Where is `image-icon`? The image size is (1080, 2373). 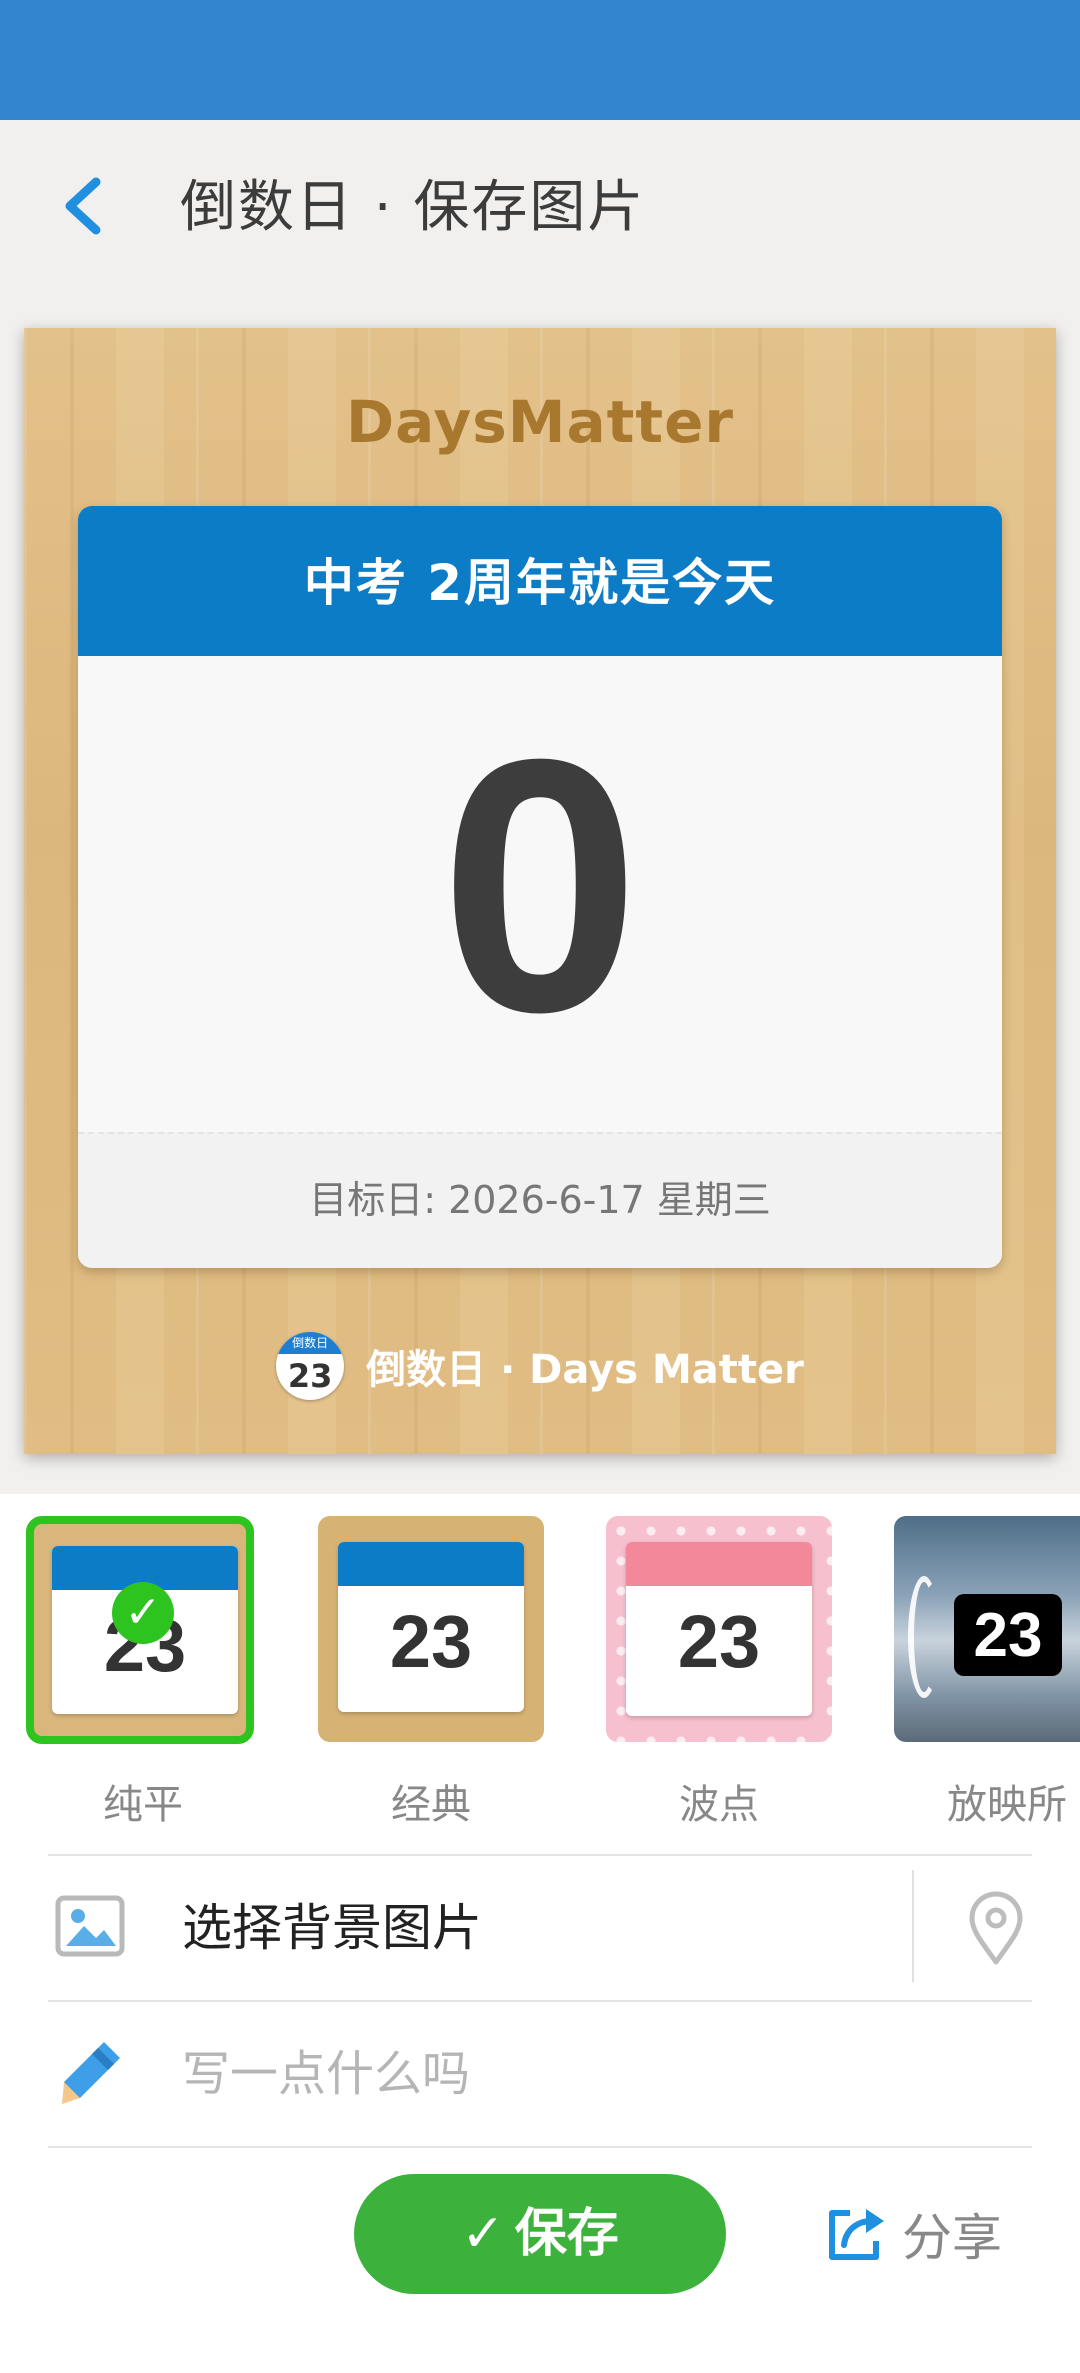 image-icon is located at coordinates (90, 1926).